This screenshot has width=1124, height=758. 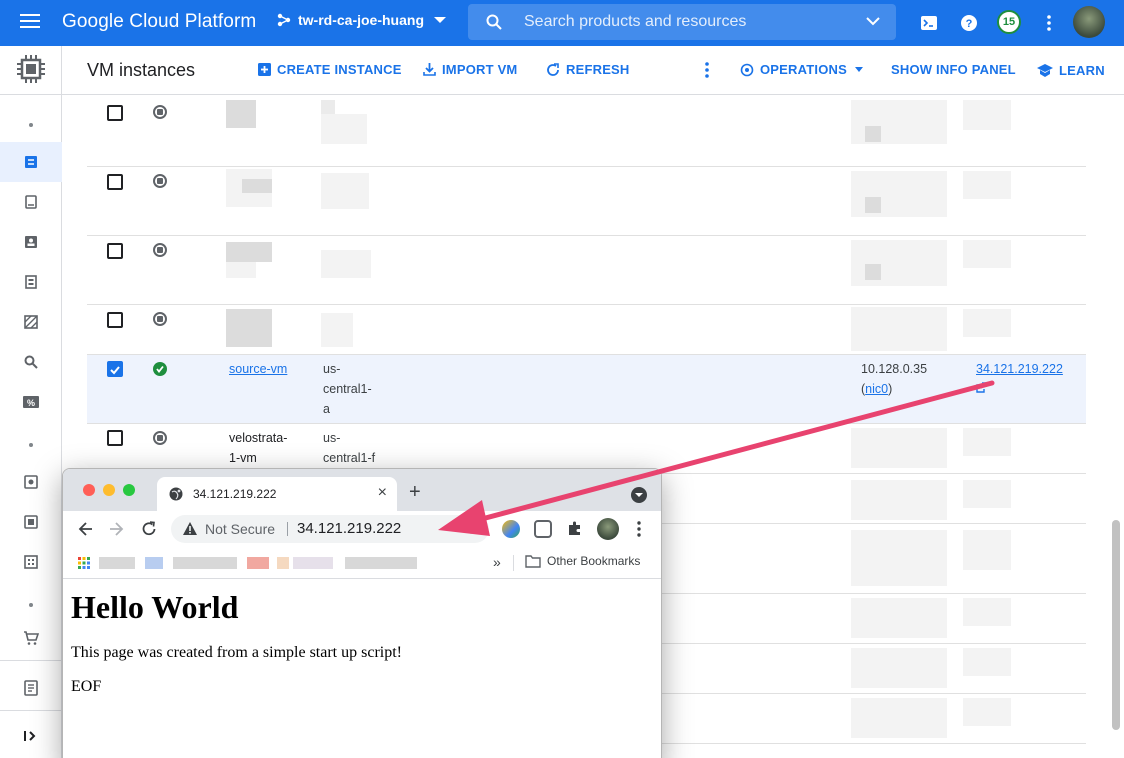 I want to click on external-ip: 34.121.219.222, so click(x=1019, y=379).